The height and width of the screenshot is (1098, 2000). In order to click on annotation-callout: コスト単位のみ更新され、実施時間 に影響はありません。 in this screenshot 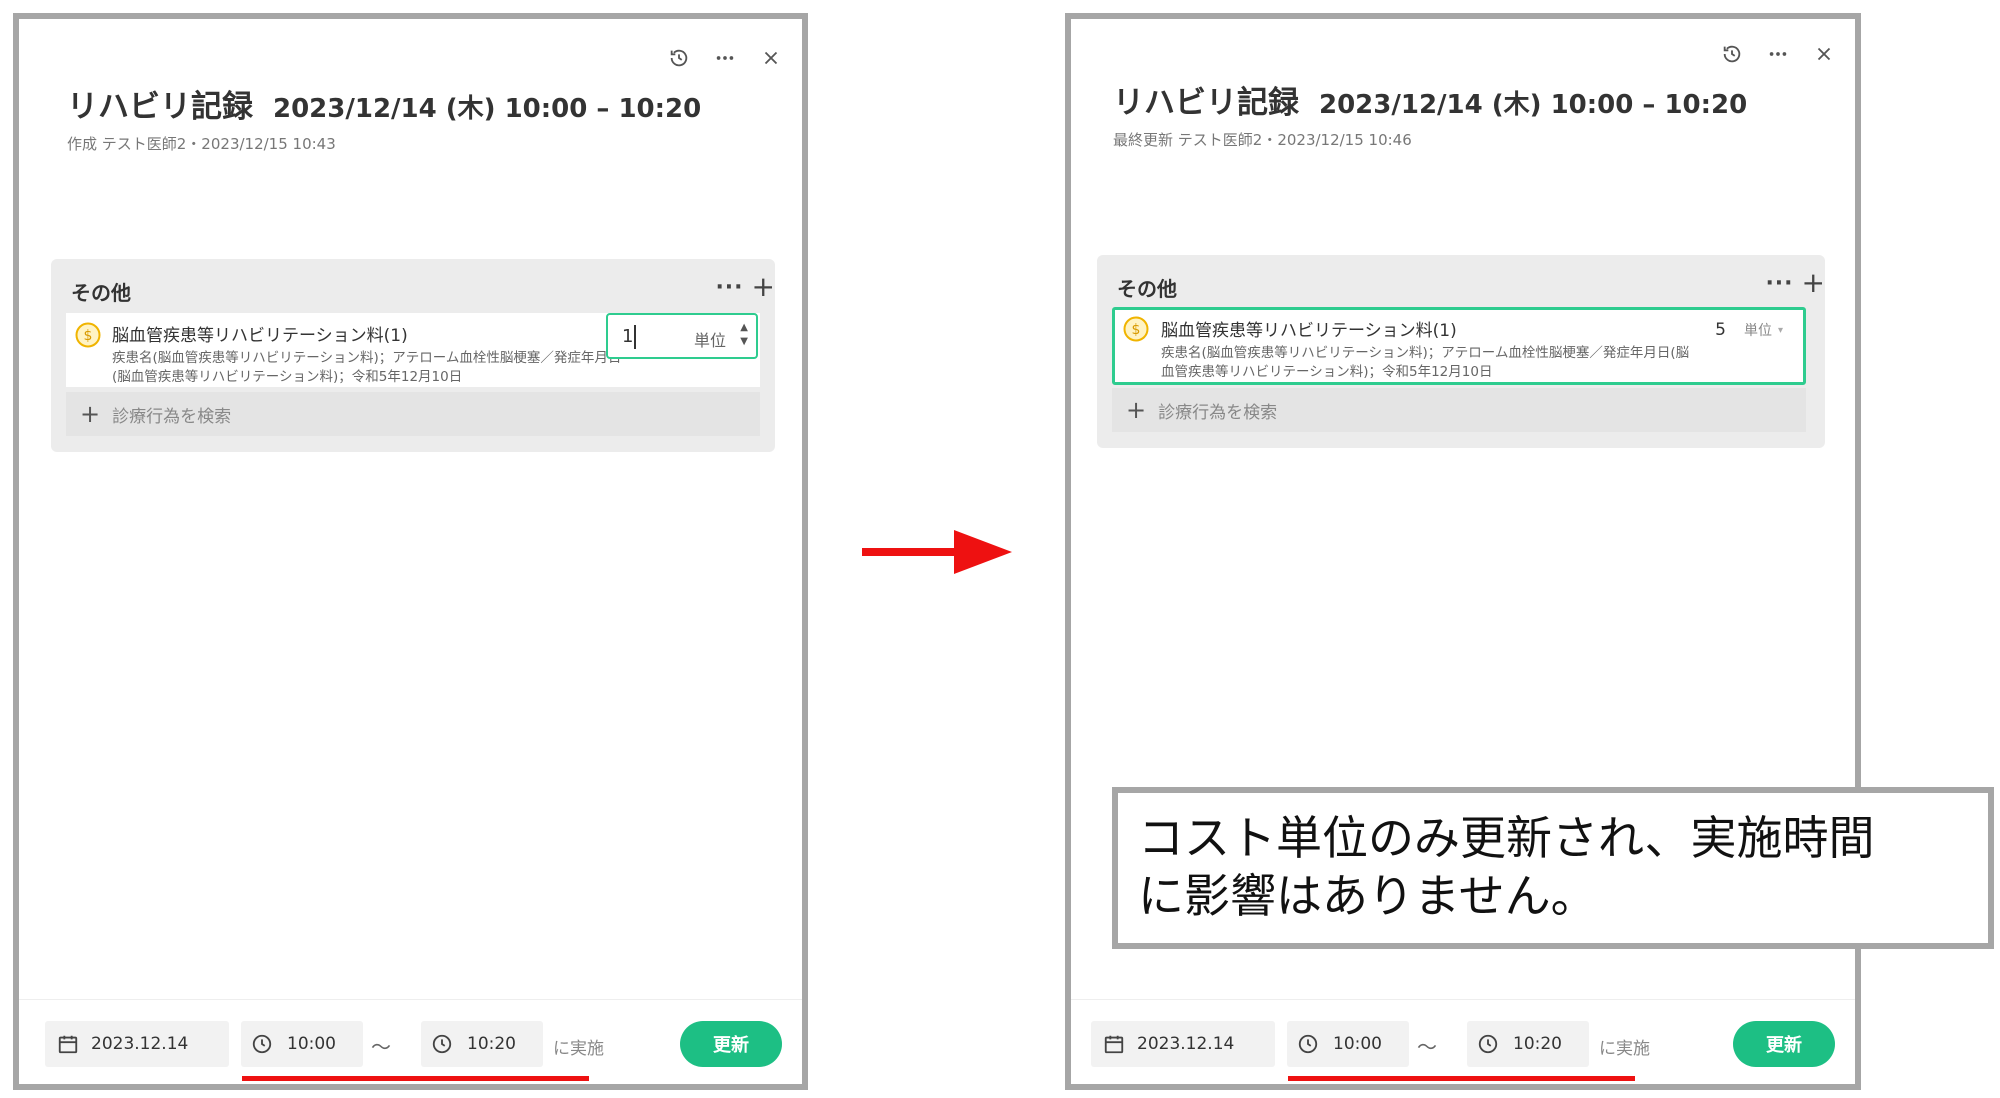, I will do `click(1553, 868)`.